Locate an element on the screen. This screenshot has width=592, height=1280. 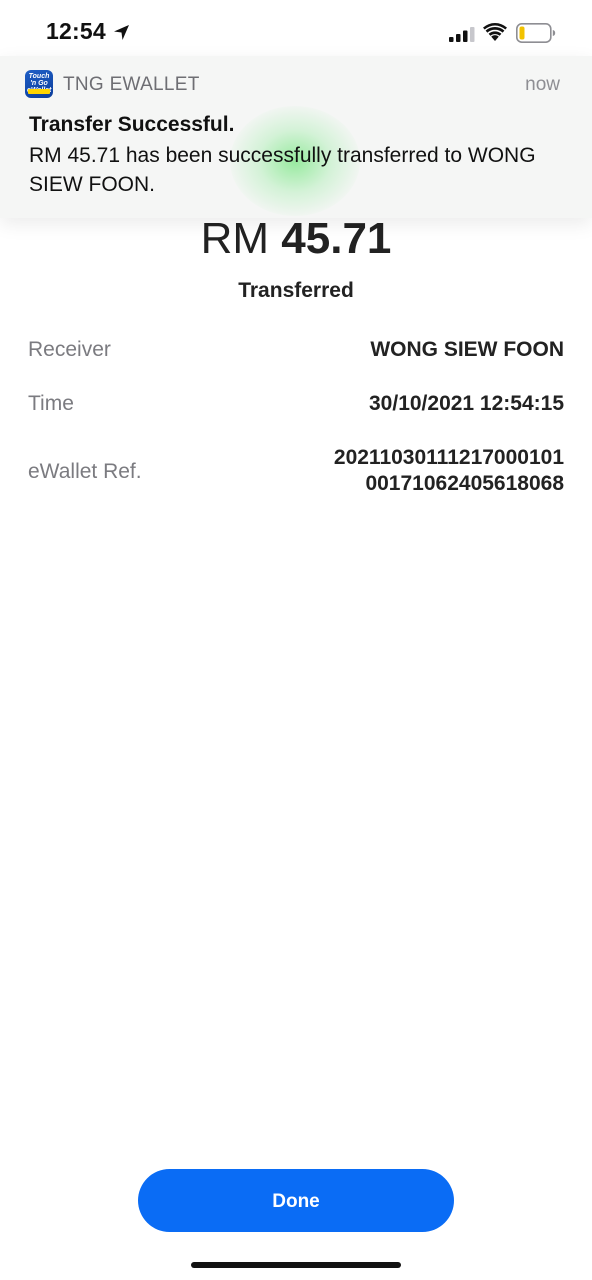
transfer-status: Transferred is located at coordinates (296, 290).